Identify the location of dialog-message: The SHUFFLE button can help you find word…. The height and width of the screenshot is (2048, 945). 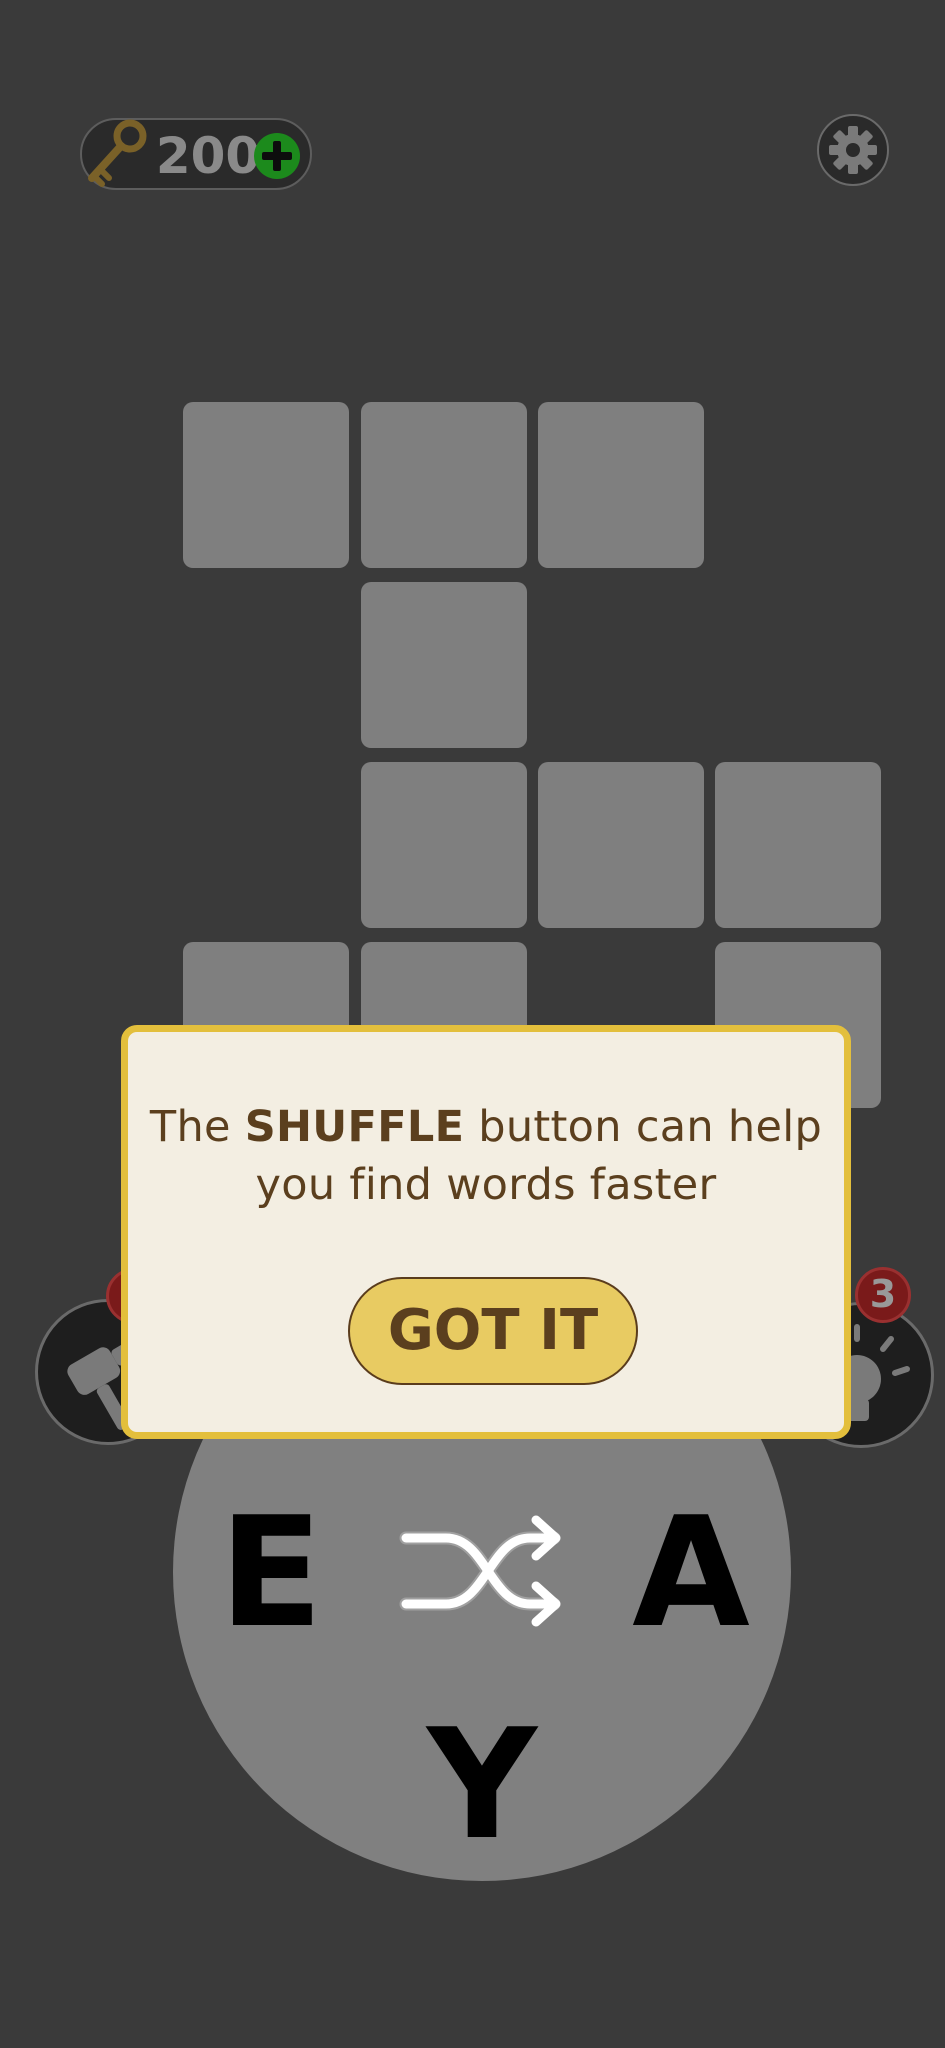
(486, 1156).